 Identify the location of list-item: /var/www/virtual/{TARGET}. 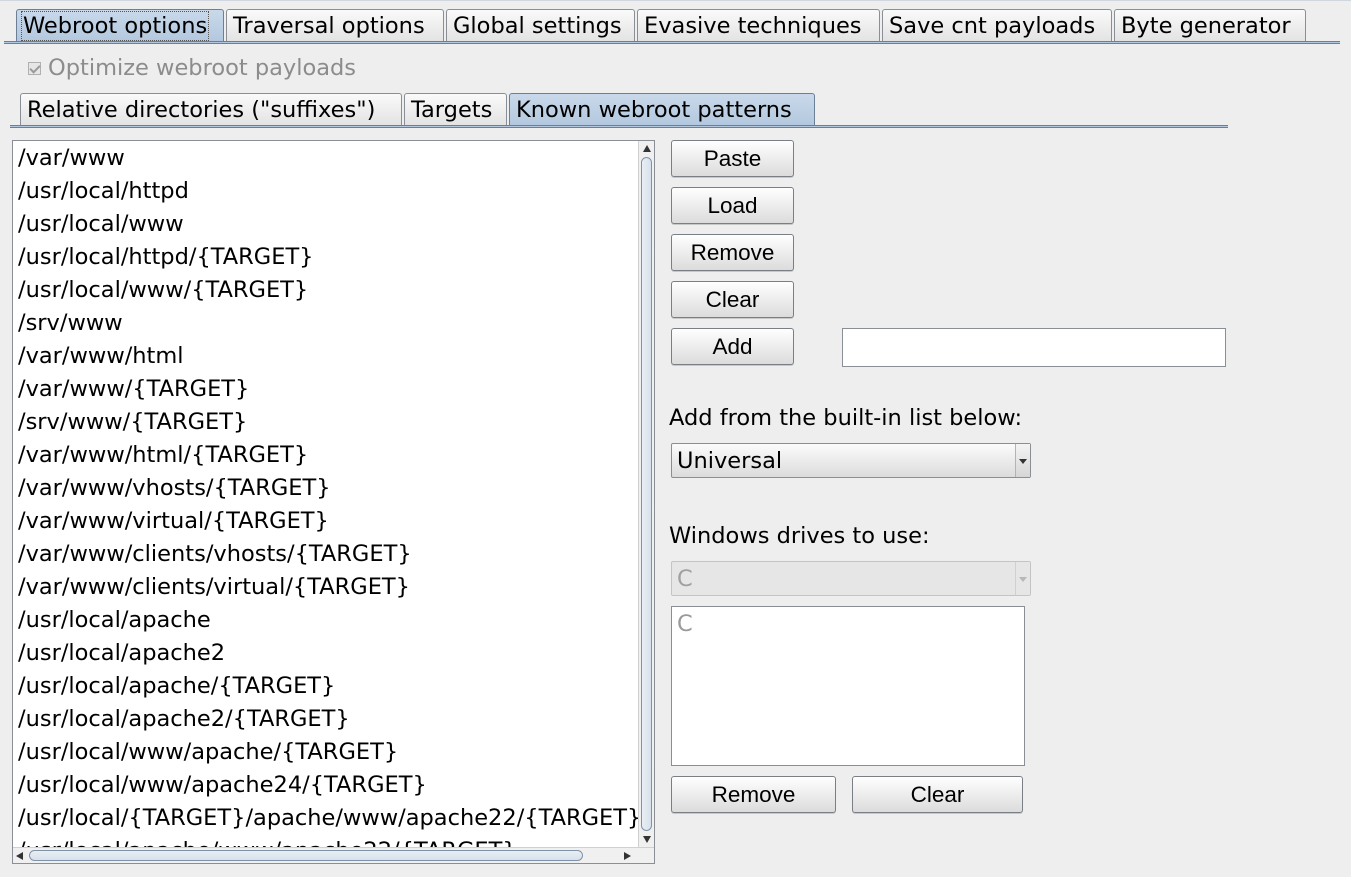
(173, 521).